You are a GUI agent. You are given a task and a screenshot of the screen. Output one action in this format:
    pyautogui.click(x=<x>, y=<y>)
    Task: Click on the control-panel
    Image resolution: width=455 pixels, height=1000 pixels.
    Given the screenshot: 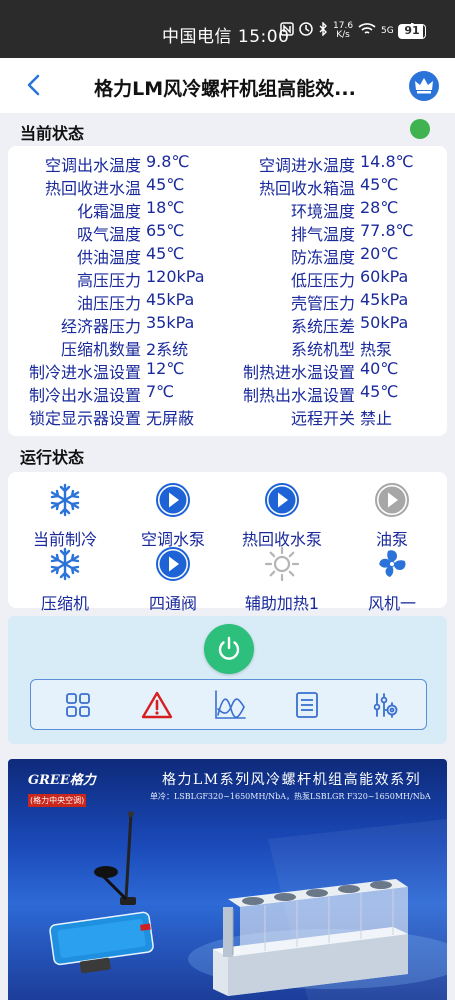 What is the action you would take?
    pyautogui.click(x=227, y=680)
    